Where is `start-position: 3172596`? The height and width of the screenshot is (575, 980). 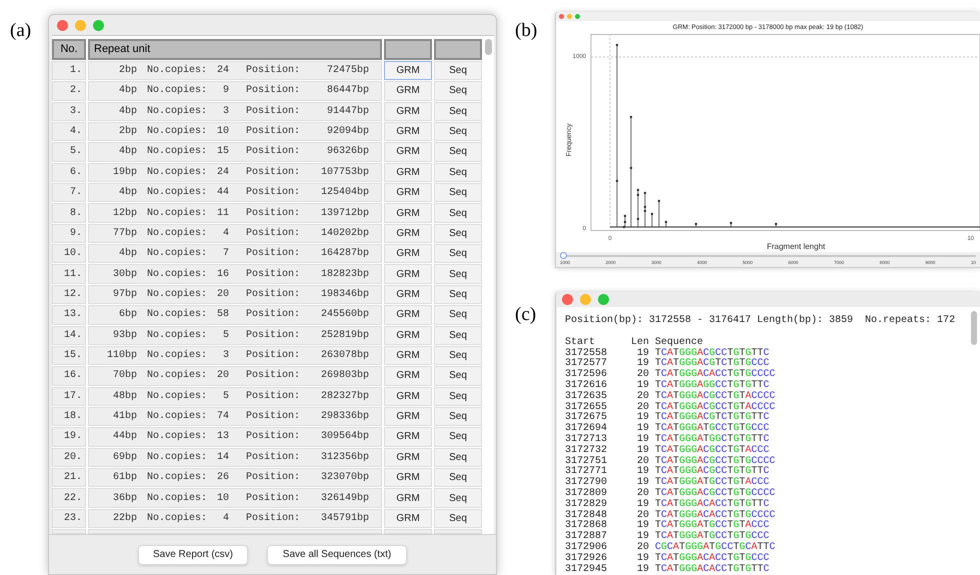
start-position: 3172596 is located at coordinates (586, 375).